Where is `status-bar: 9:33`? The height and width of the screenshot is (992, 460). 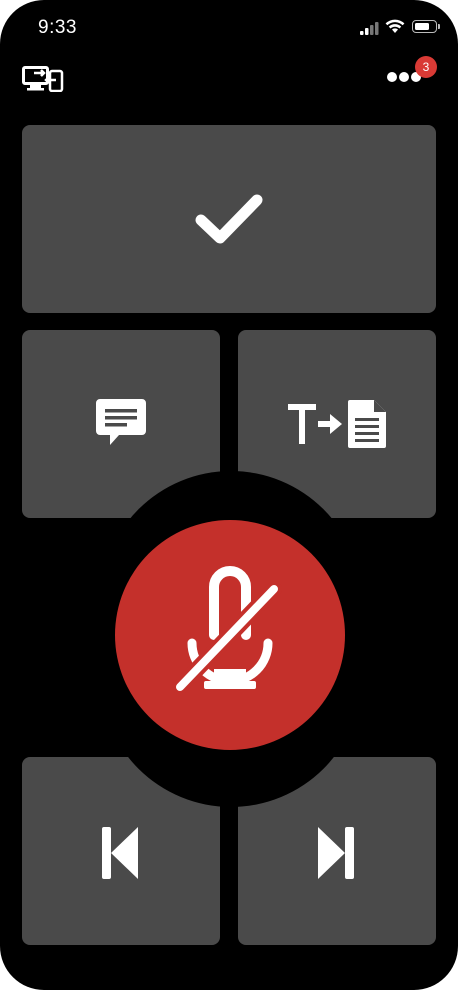
status-bar: 9:33 is located at coordinates (229, 27).